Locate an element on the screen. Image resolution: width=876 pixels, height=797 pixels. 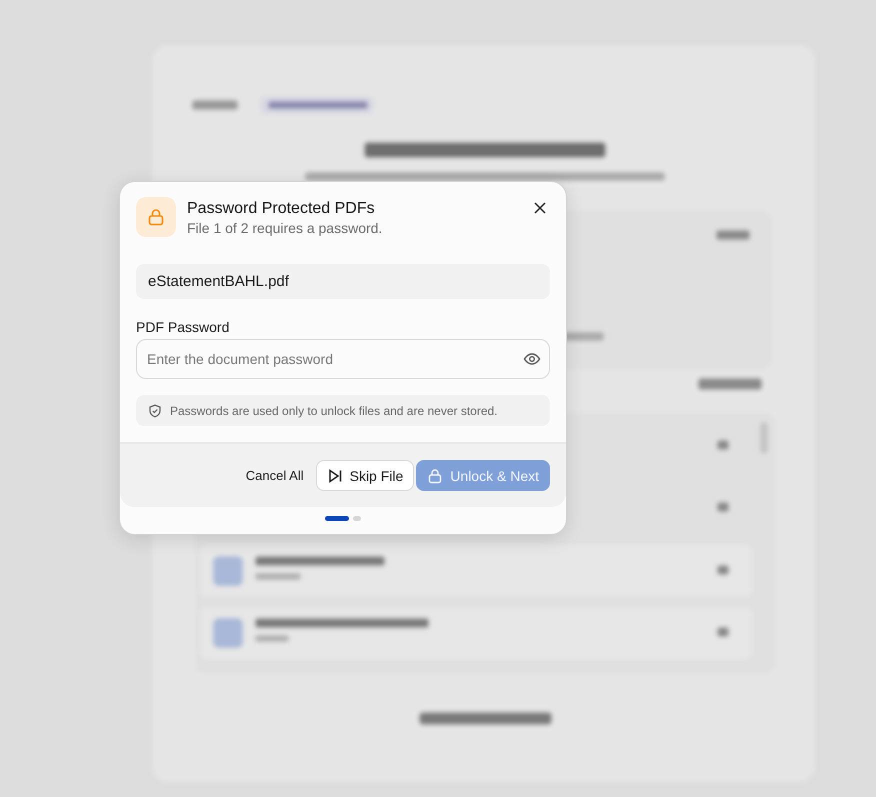
privacy-note: Passwords are used only to unlock files and are never stored. is located at coordinates (334, 411).